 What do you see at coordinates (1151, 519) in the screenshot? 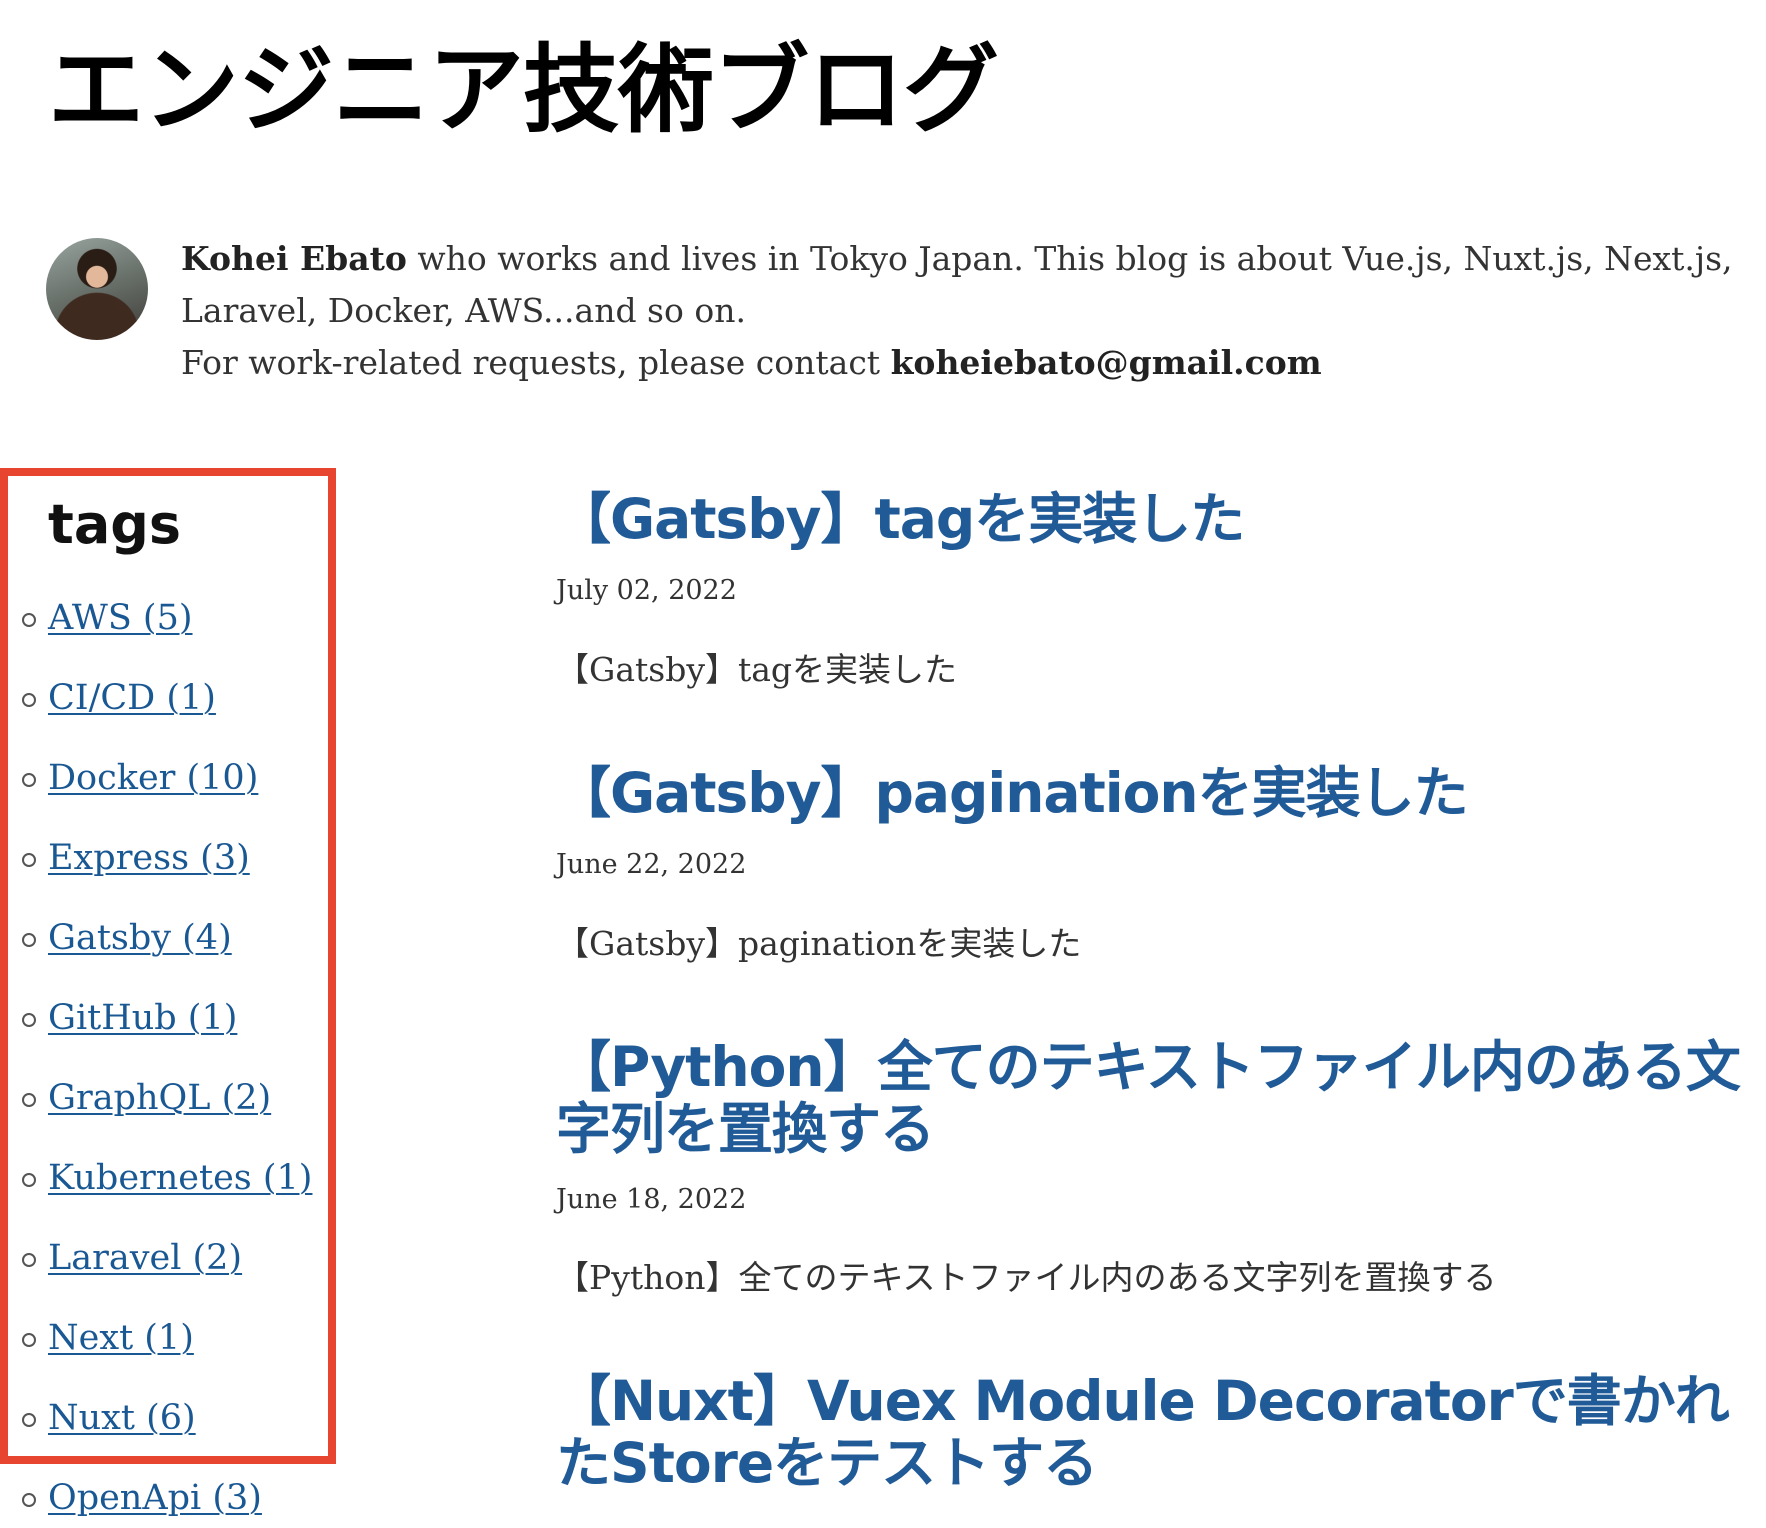
I see `post-title-link: 【Gatsby】tagを実装した` at bounding box center [1151, 519].